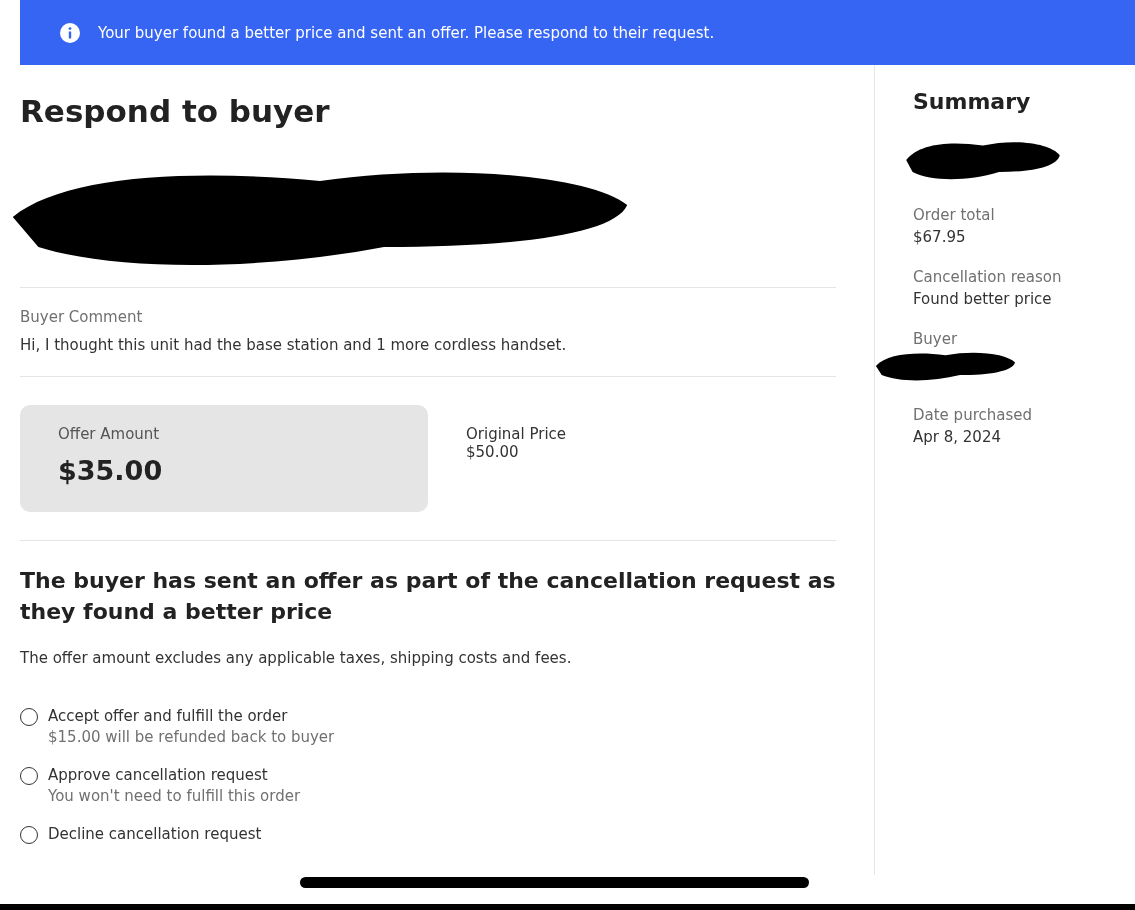 This screenshot has height=910, width=1135. I want to click on summary-label: Date purchased, so click(973, 415).